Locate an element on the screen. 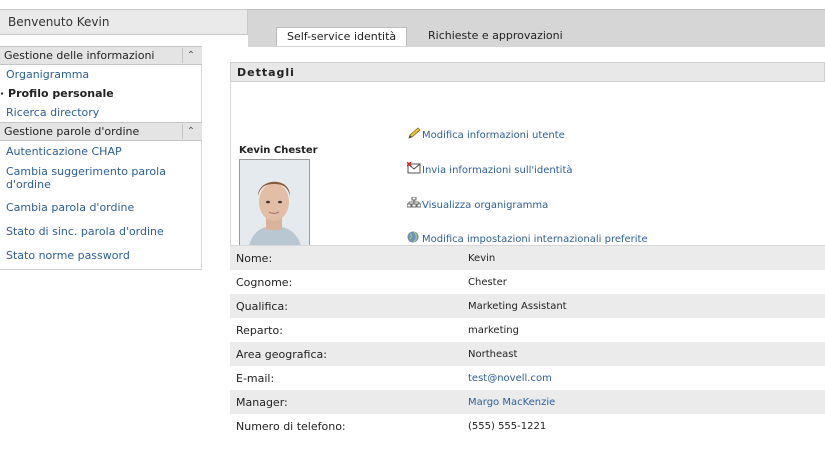 The width and height of the screenshot is (825, 461). sidebar-group-header-info: Gestione delle informazioni ⌃ is located at coordinates (101, 55).